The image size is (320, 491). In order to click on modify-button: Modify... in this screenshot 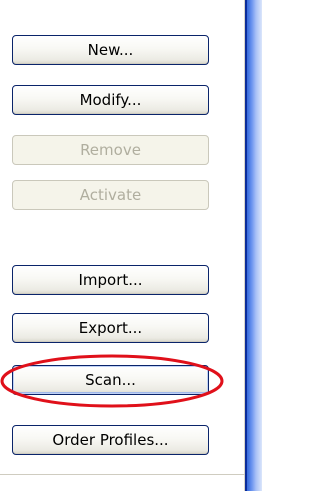, I will do `click(110, 100)`.